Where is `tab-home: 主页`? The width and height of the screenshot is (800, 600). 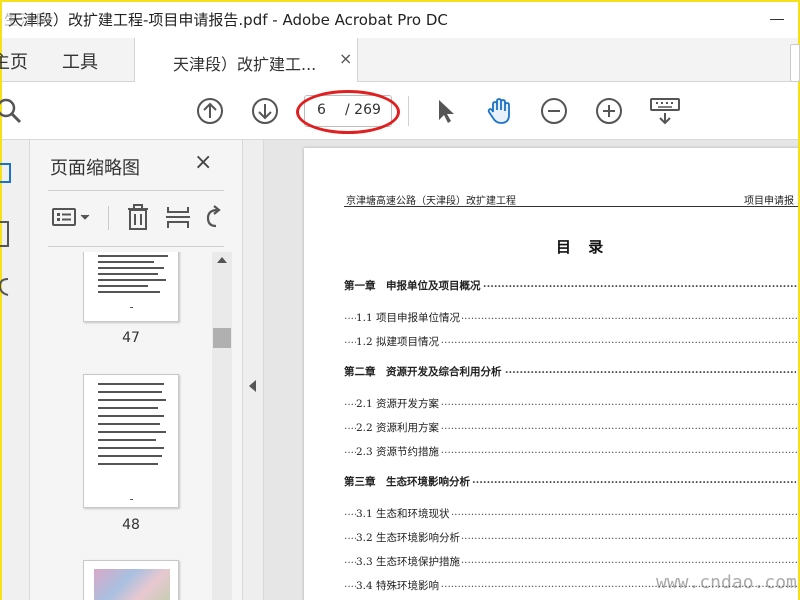
tab-home: 主页 is located at coordinates (14, 61).